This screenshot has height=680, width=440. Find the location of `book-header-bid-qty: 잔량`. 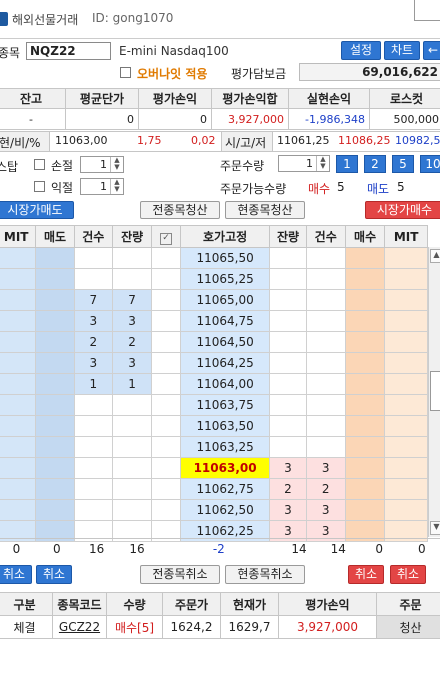

book-header-bid-qty: 잔량 is located at coordinates (288, 236).